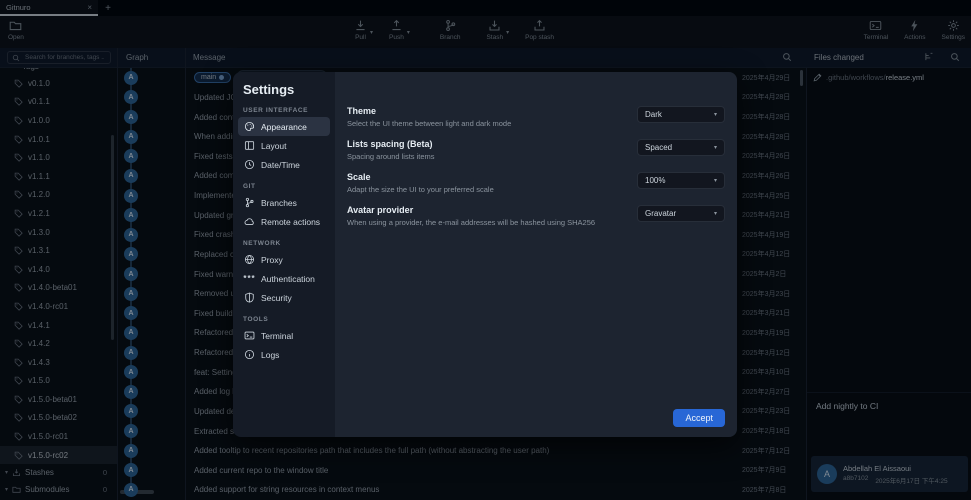 The height and width of the screenshot is (500, 971). Describe the element at coordinates (681, 147) in the screenshot. I see `lists-spacing-dropdown: Spaced ▾` at that location.